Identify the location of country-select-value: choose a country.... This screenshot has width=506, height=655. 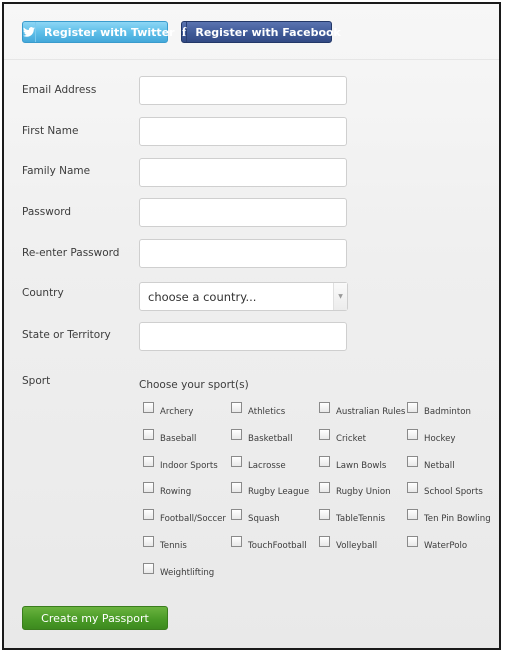
(202, 296).